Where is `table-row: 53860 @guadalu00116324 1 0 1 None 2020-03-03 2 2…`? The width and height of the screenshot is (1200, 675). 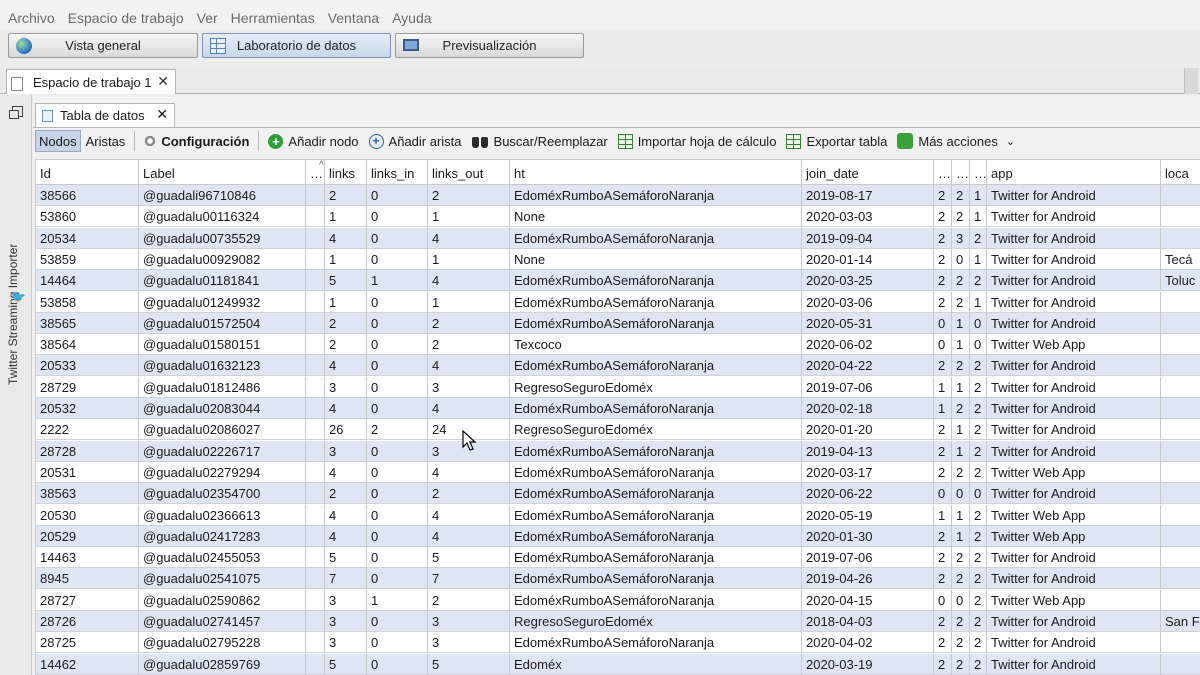
table-row: 53860 @guadalu00116324 1 0 1 None 2020-03-03 2 2… is located at coordinates (618, 217).